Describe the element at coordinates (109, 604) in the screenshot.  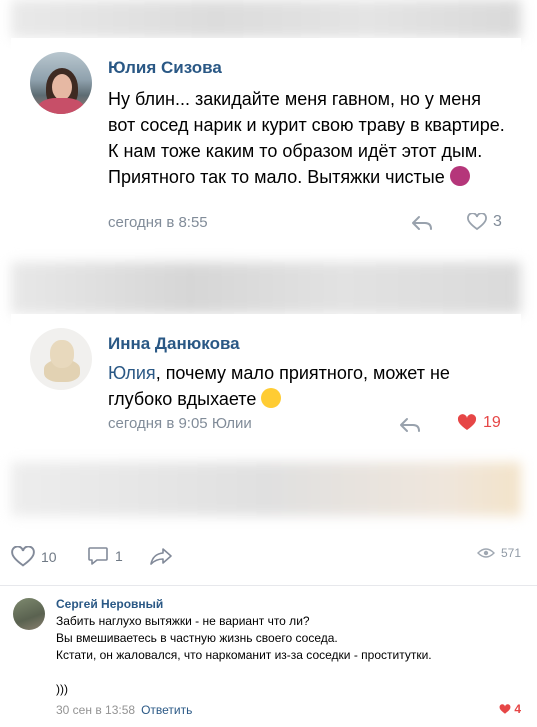
I see `comment-author: Сергей Неровный` at that location.